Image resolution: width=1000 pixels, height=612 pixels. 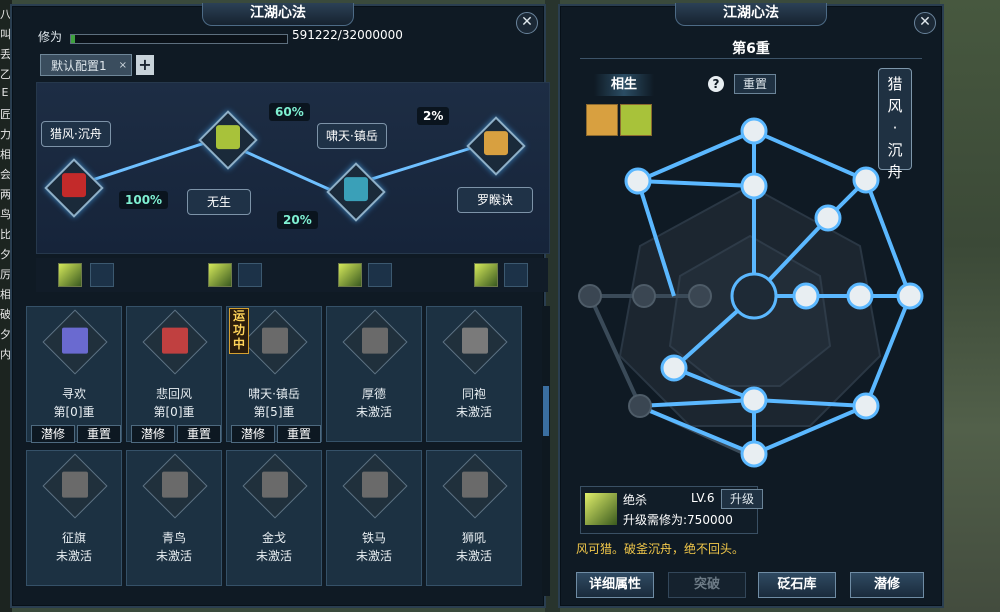 I want to click on side-letter: 八, so click(x=5, y=14).